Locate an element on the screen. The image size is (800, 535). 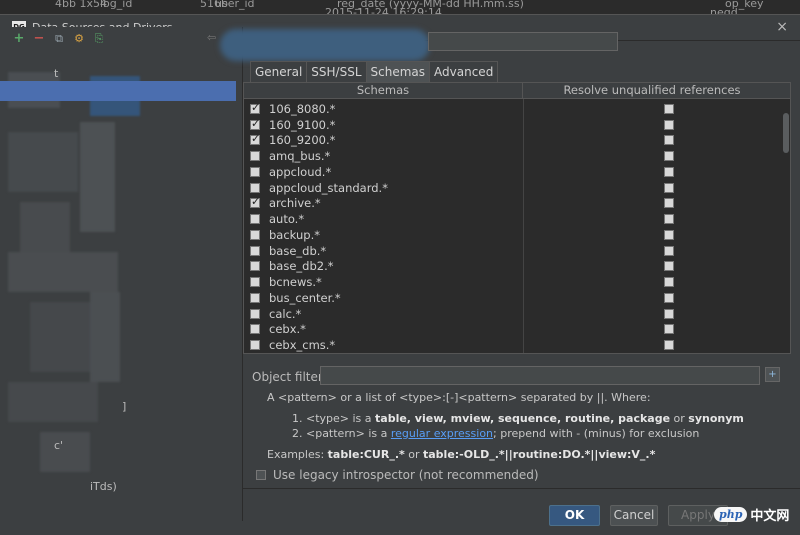
column-header-resolve: Resolve unqualified references is located at coordinates (652, 90).